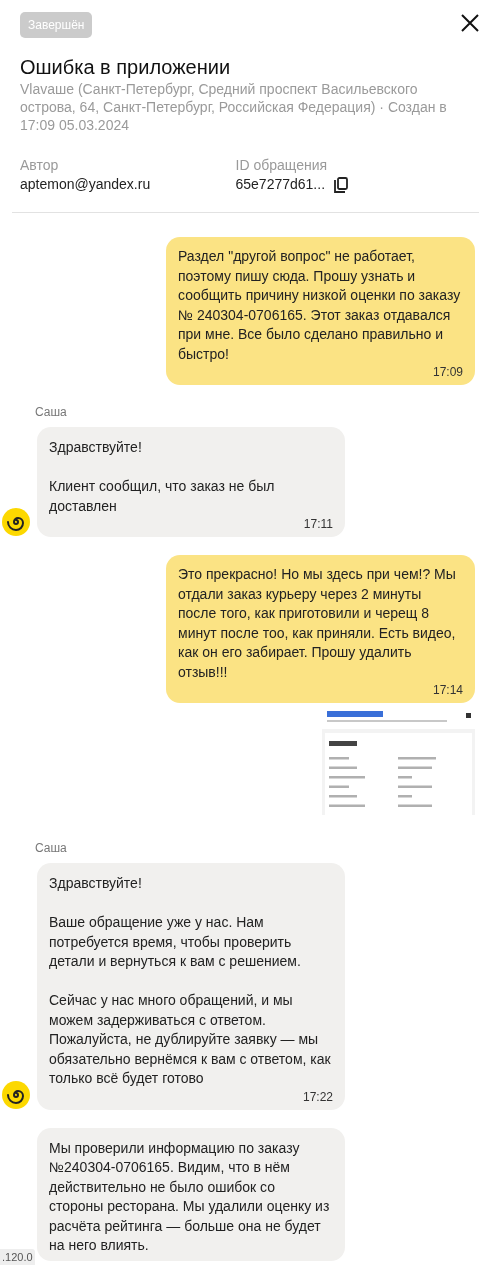 This screenshot has height=1265, width=491. I want to click on message-time: 17:14, so click(447, 690).